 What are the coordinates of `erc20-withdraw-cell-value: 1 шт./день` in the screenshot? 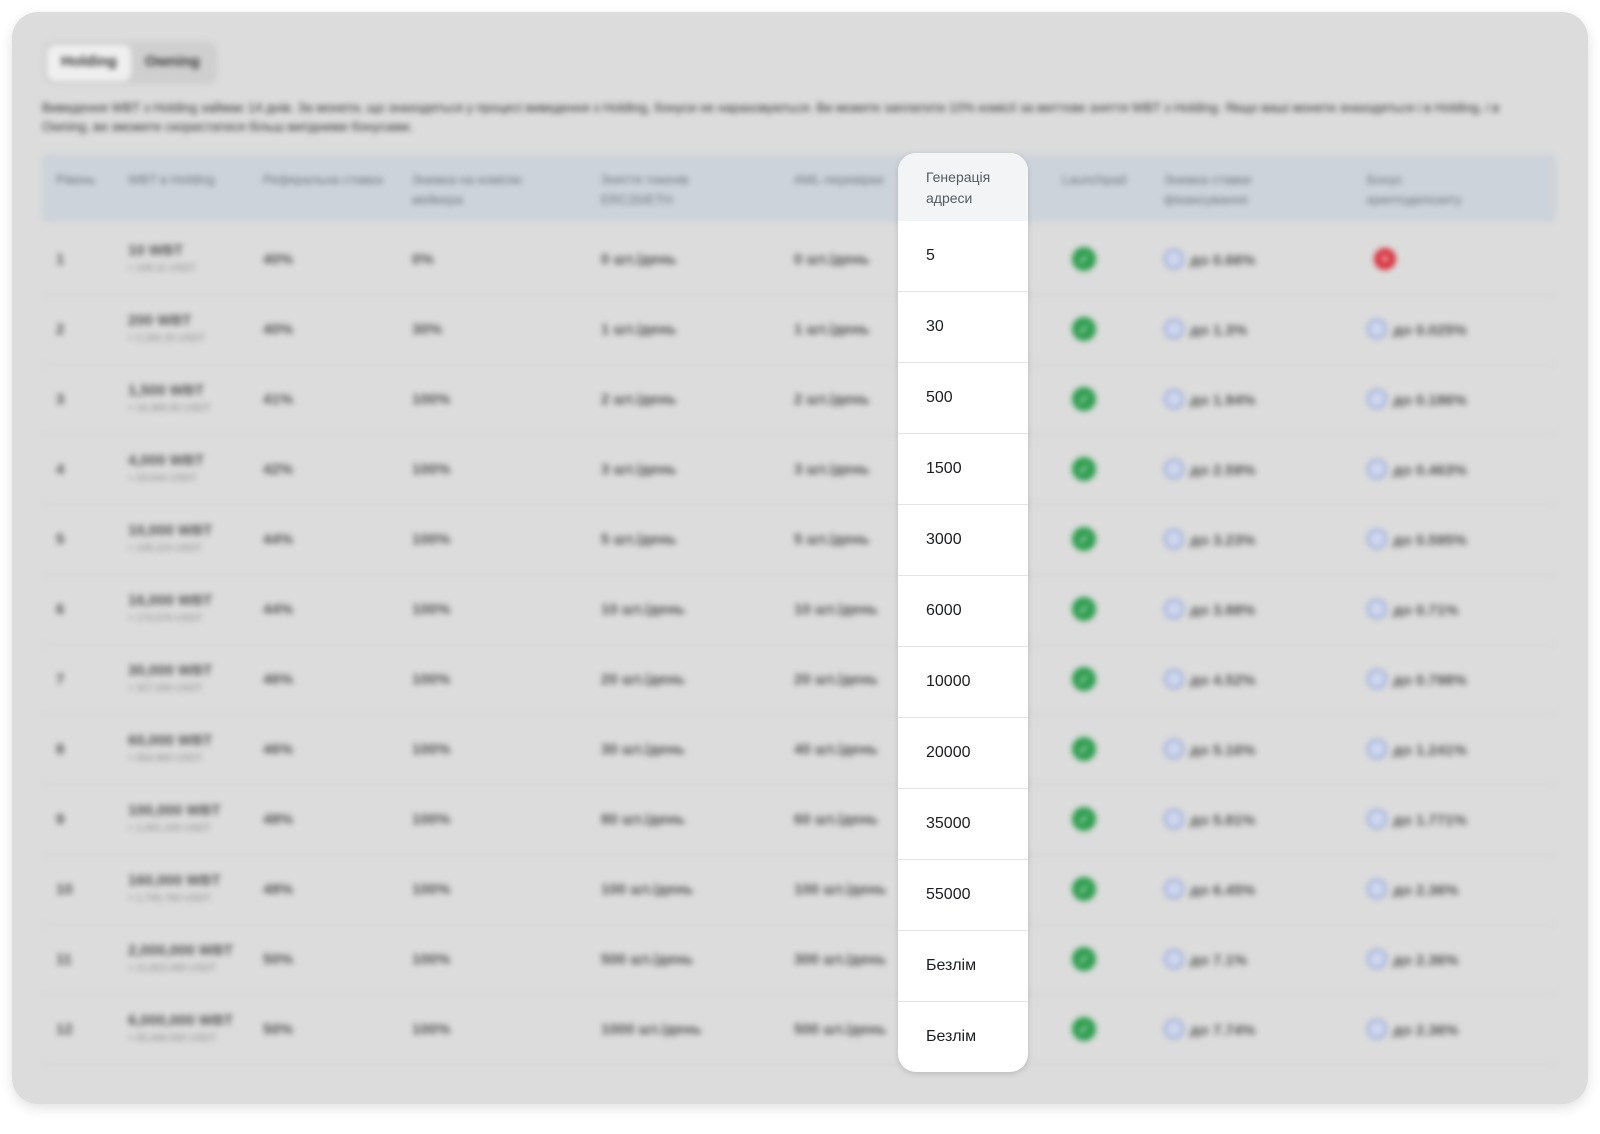 It's located at (639, 329).